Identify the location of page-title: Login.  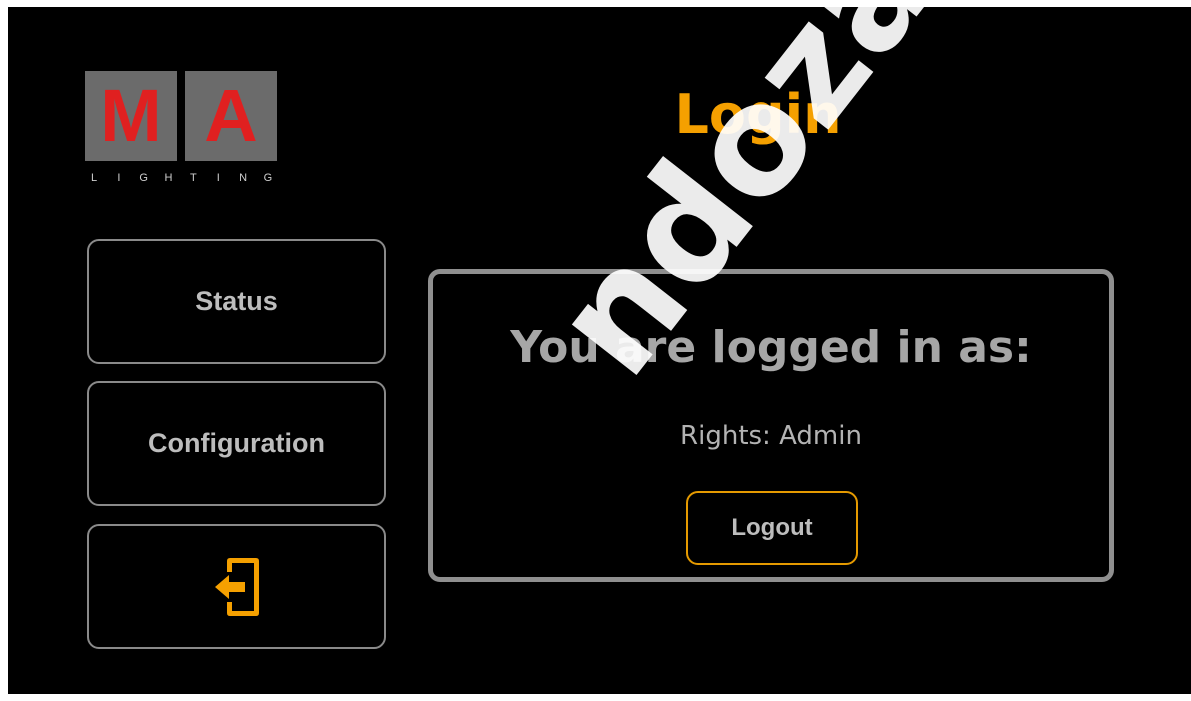
(758, 114).